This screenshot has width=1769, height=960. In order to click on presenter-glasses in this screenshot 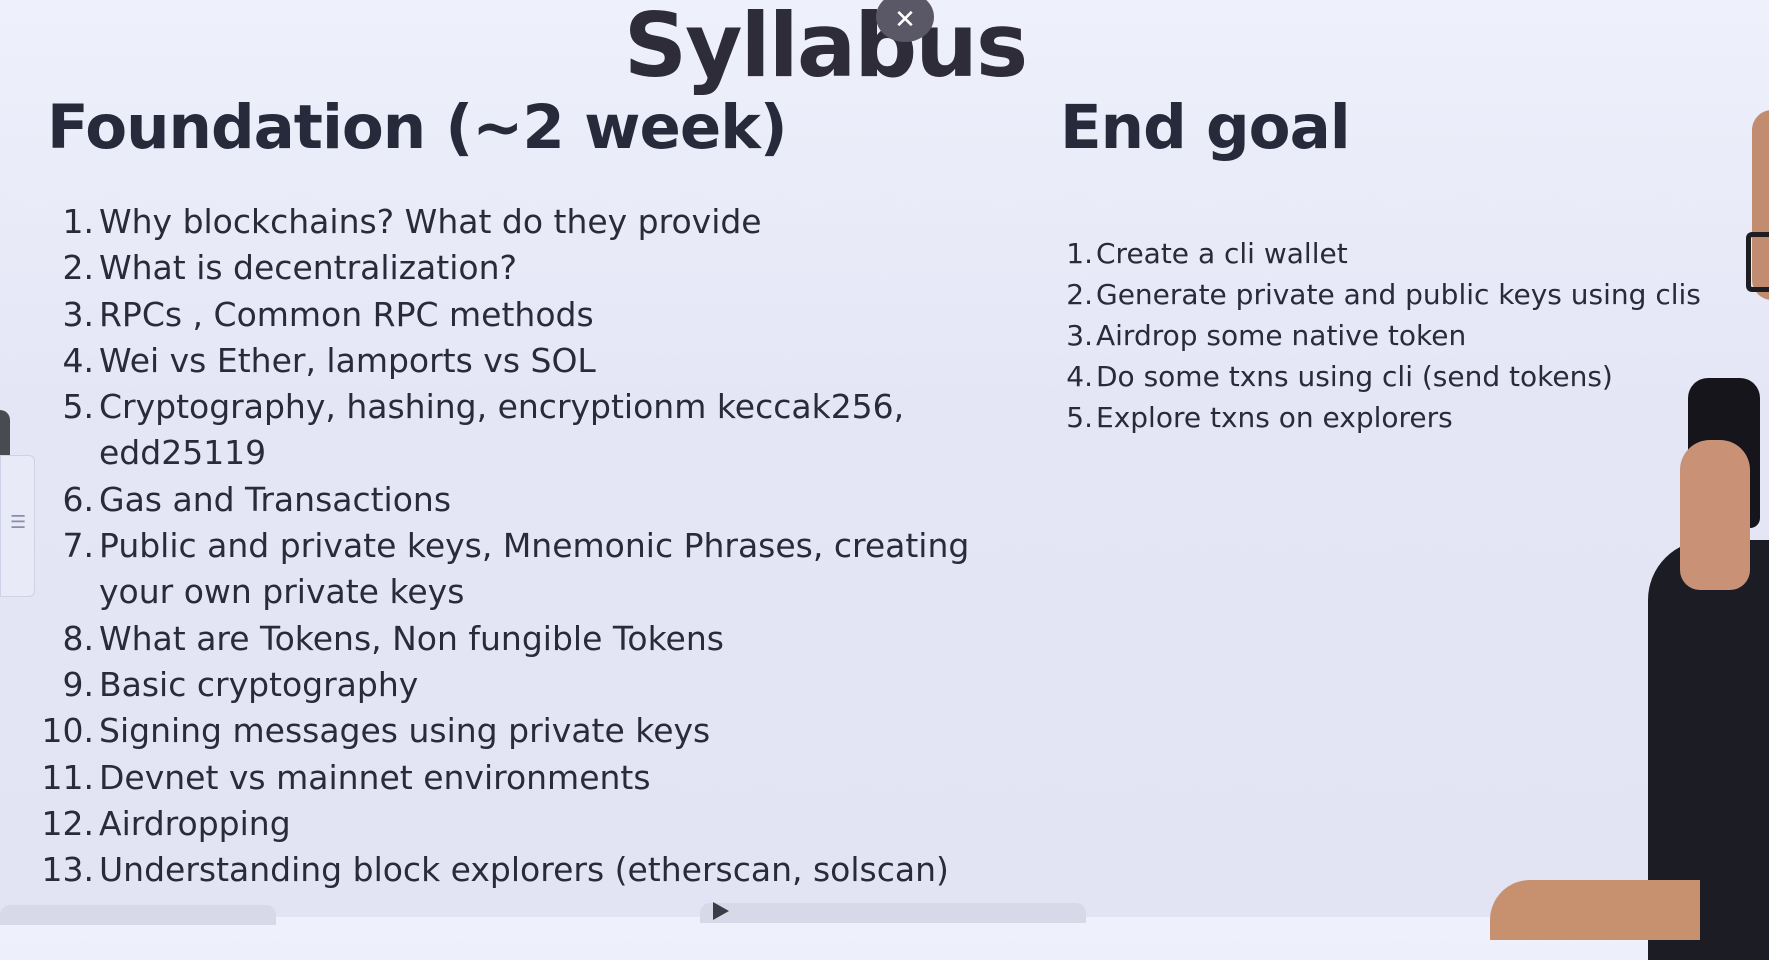, I will do `click(1757, 262)`.